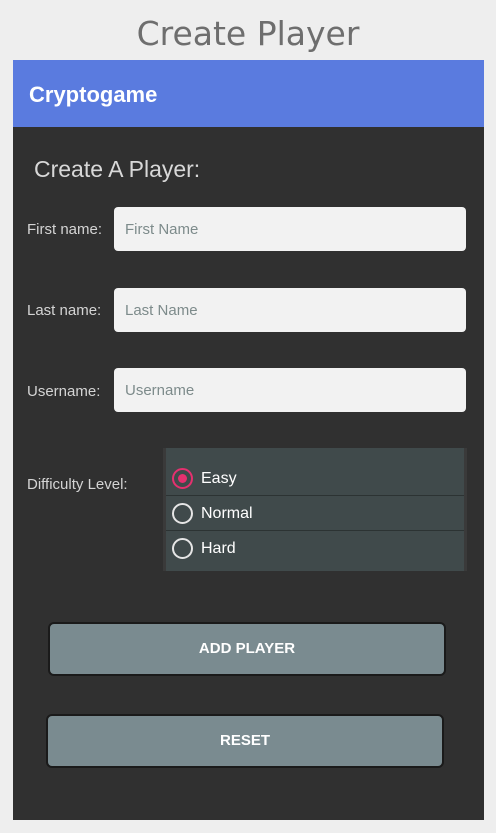 Image resolution: width=496 pixels, height=833 pixels. I want to click on difficulty-radio-group: Easy Normal Hard, so click(315, 509).